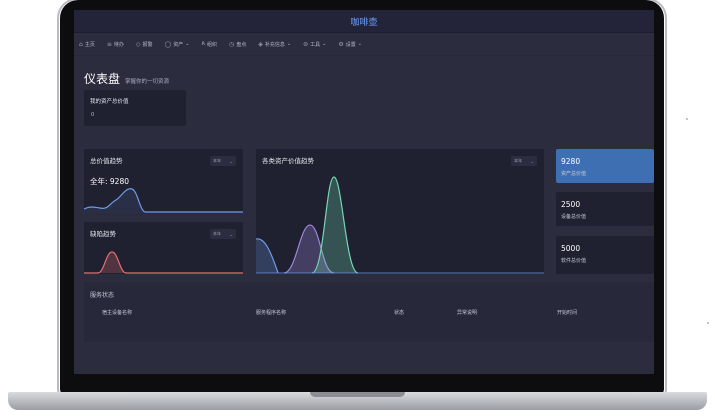 The image size is (715, 417). What do you see at coordinates (571, 161) in the screenshot?
I see `summary-assets-value: 9280` at bounding box center [571, 161].